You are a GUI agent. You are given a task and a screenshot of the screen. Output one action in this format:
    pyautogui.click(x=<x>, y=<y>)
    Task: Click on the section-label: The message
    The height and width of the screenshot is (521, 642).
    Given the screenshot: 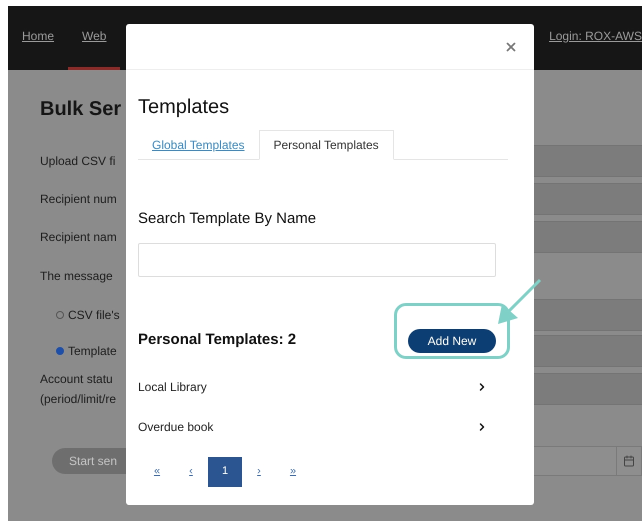 What is the action you would take?
    pyautogui.click(x=76, y=276)
    